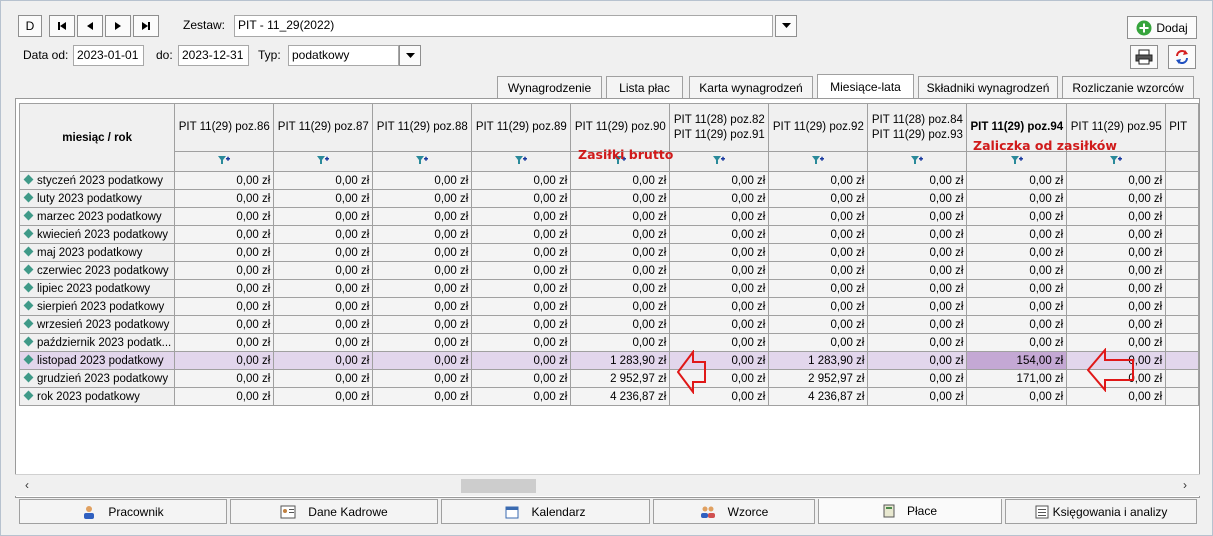 The height and width of the screenshot is (536, 1213). What do you see at coordinates (27, 485) in the screenshot?
I see `scroll-left-icon: ‹` at bounding box center [27, 485].